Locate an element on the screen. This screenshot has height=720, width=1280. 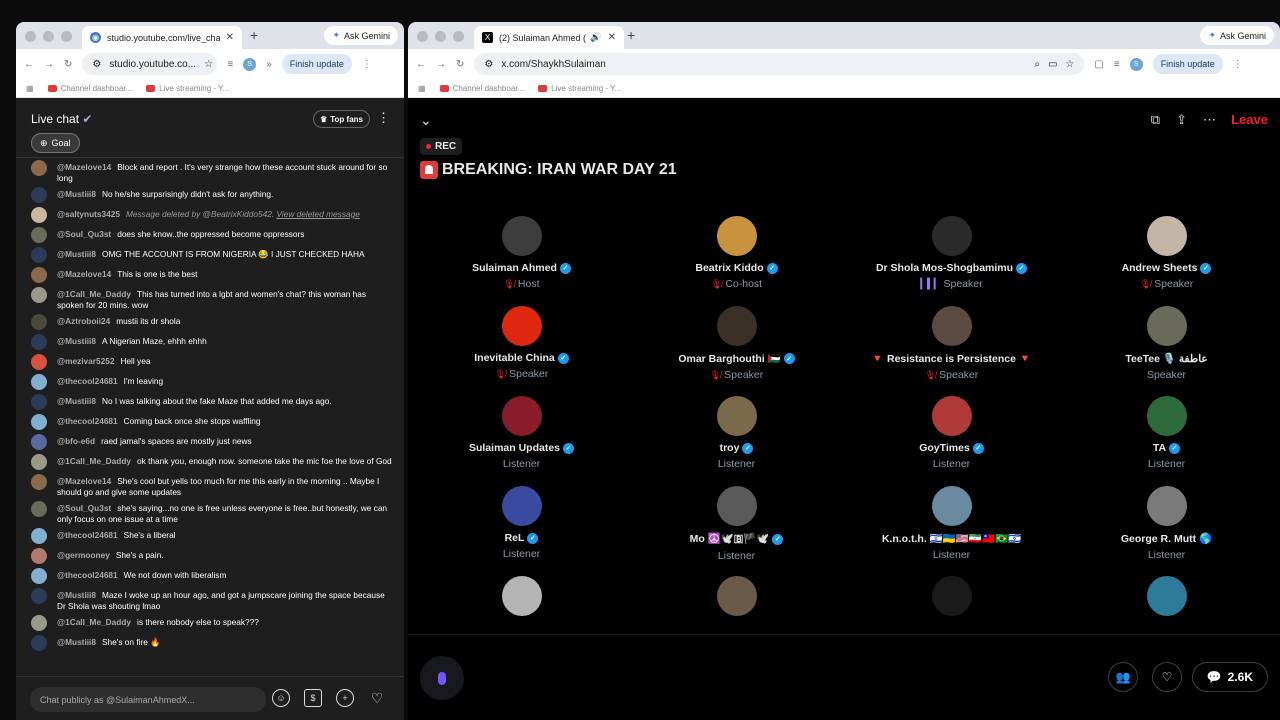
leave-button: Leave is located at coordinates (1249, 119).